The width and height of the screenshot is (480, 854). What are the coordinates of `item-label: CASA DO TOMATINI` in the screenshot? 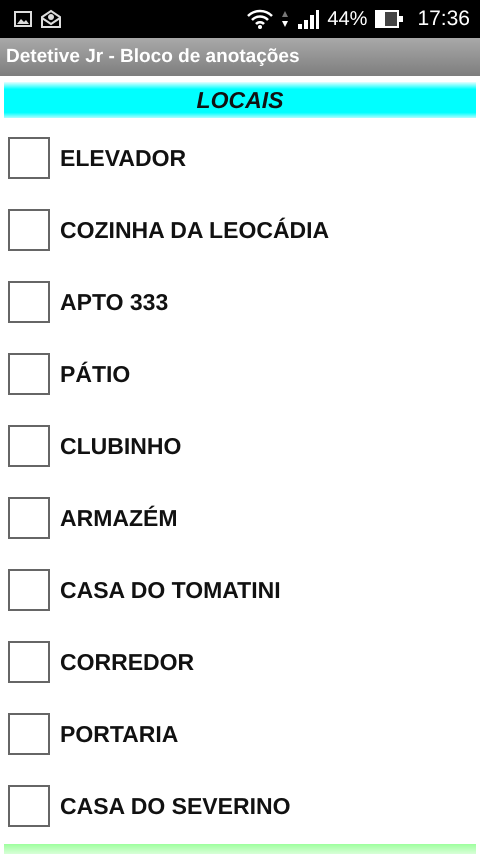 It's located at (170, 590).